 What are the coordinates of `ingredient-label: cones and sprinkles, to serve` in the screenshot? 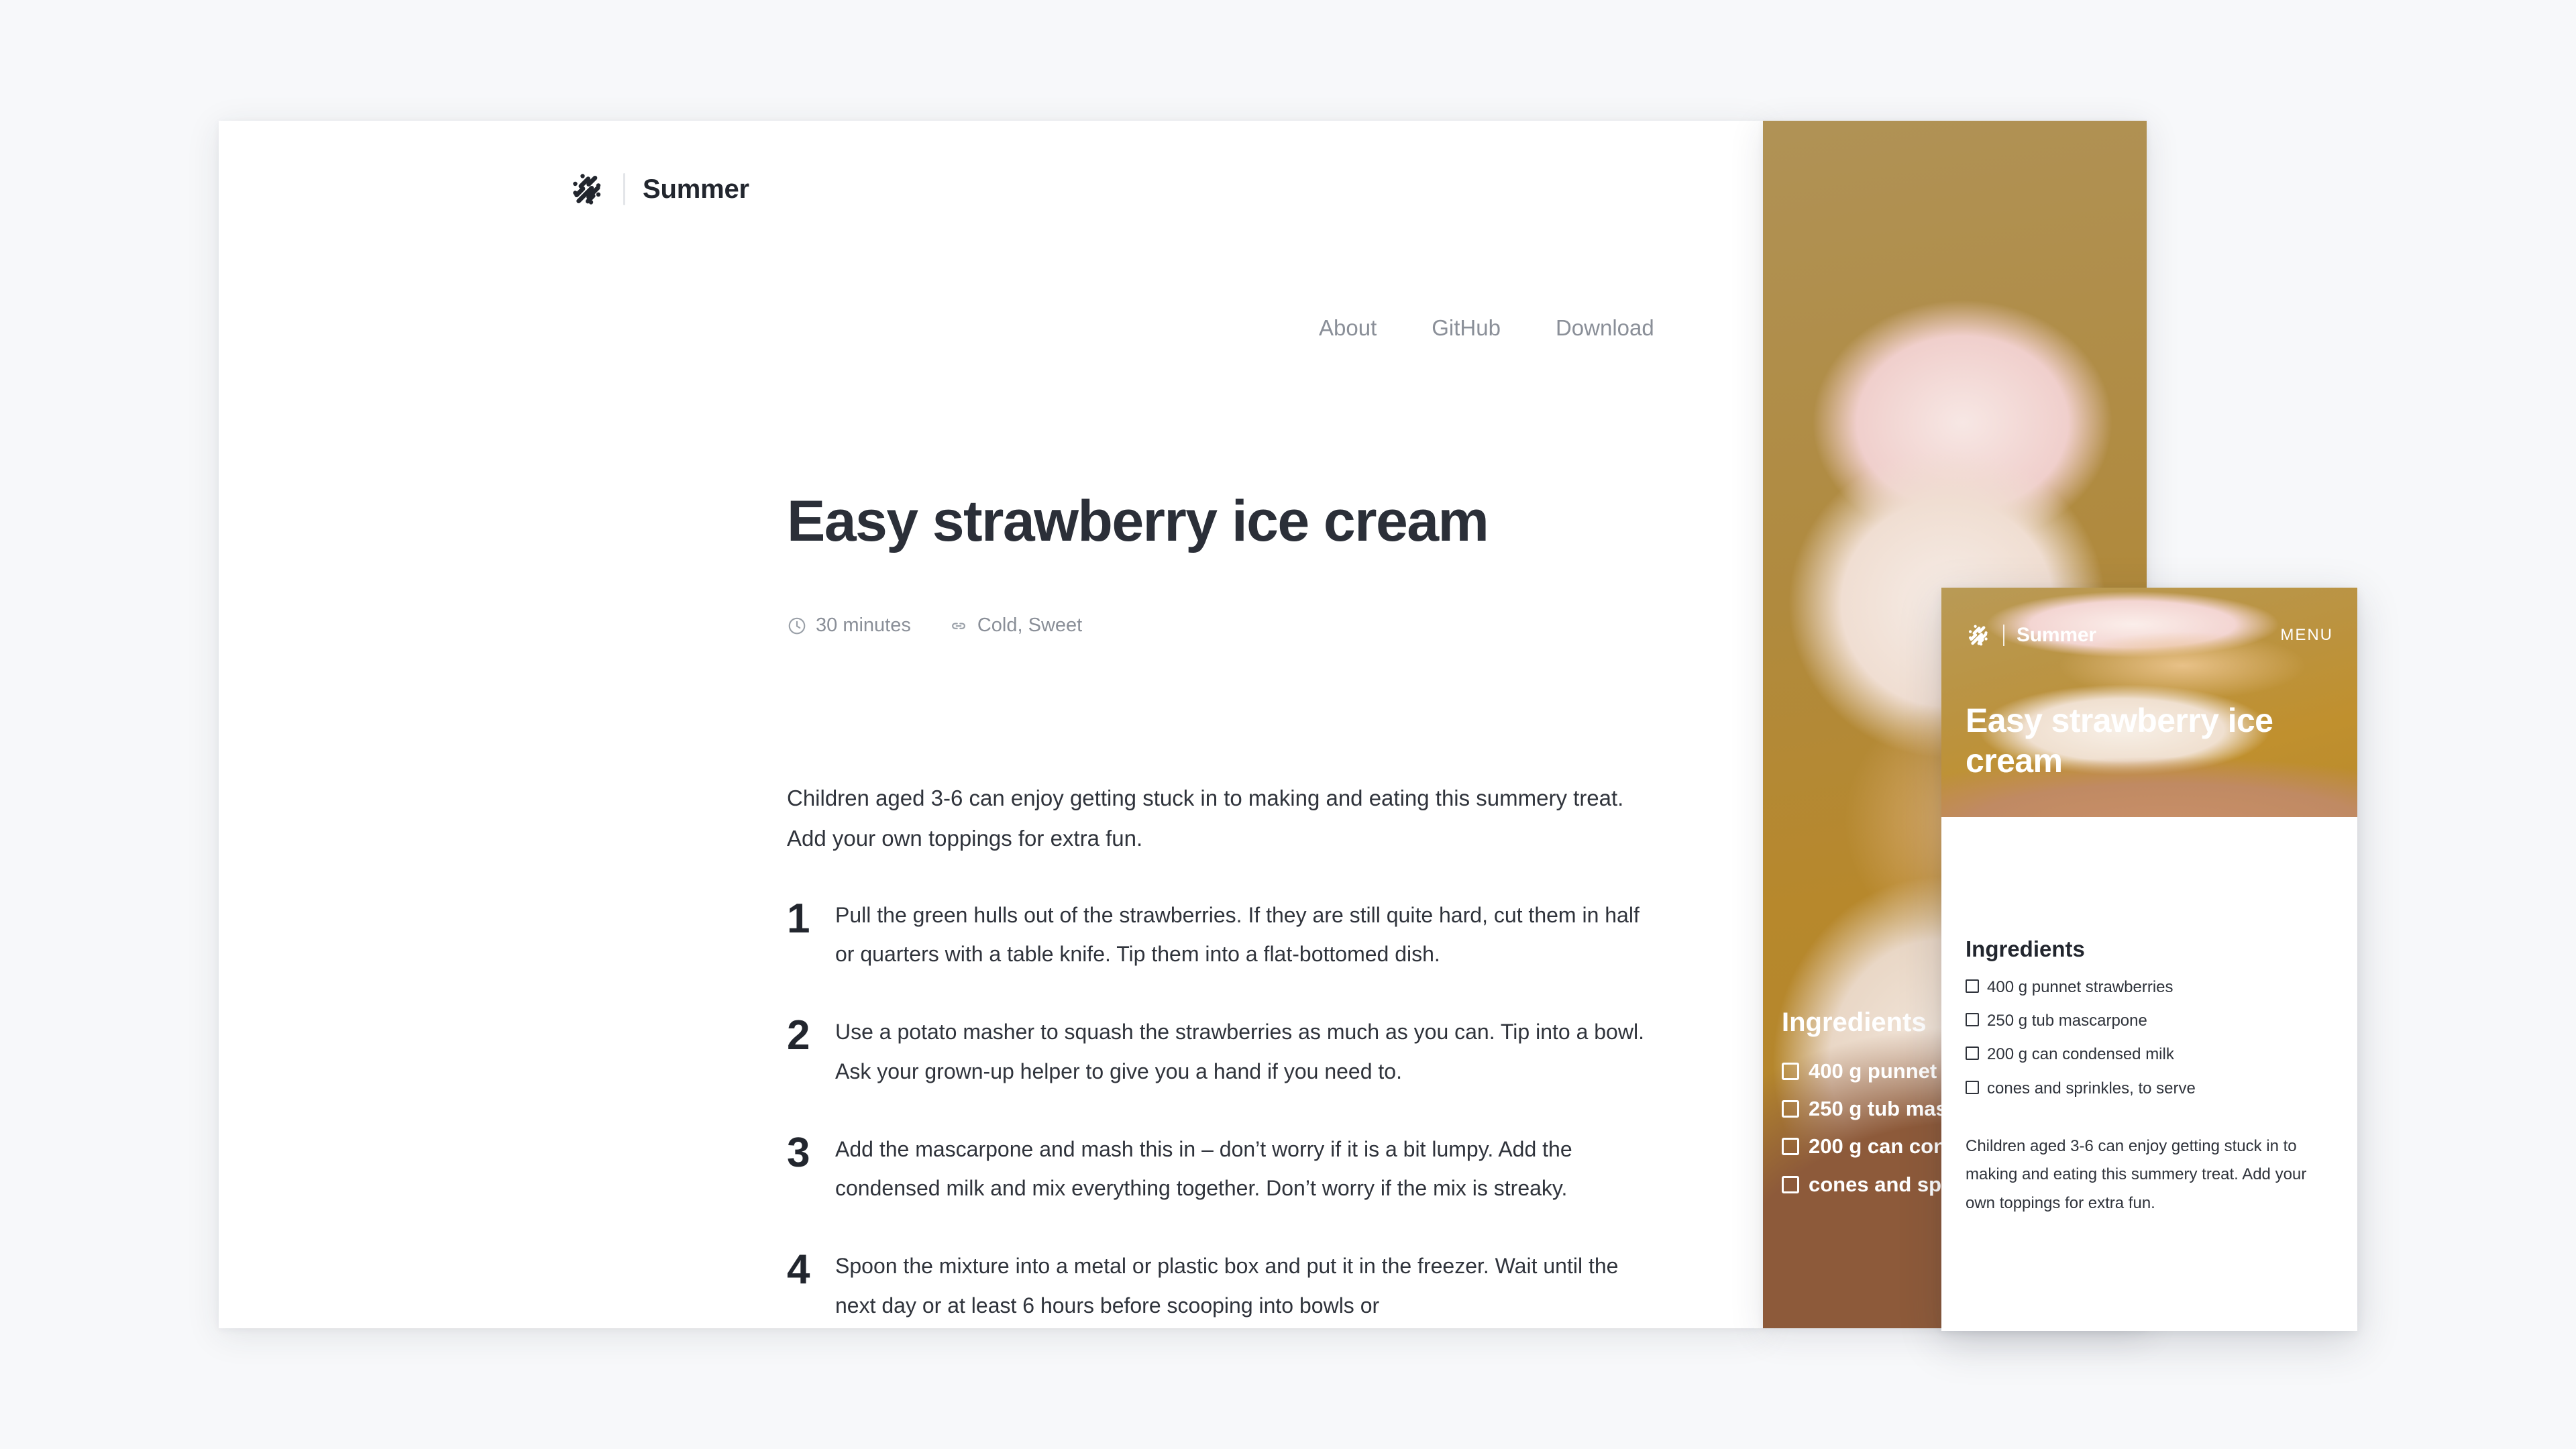 It's located at (2091, 1088).